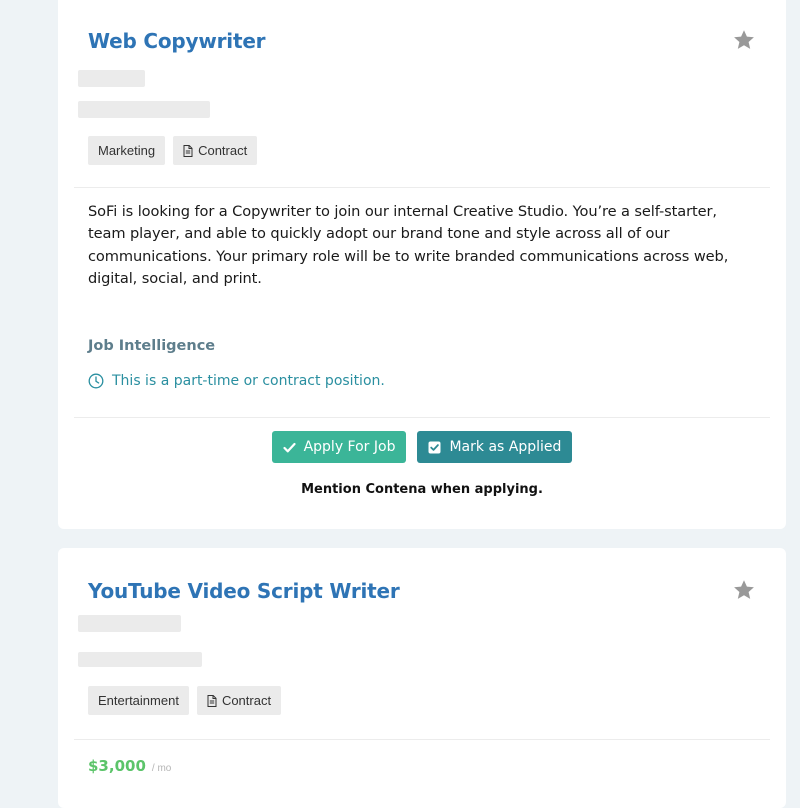 The image size is (800, 808). I want to click on tag-list: Entertainment Contract, so click(185, 700).